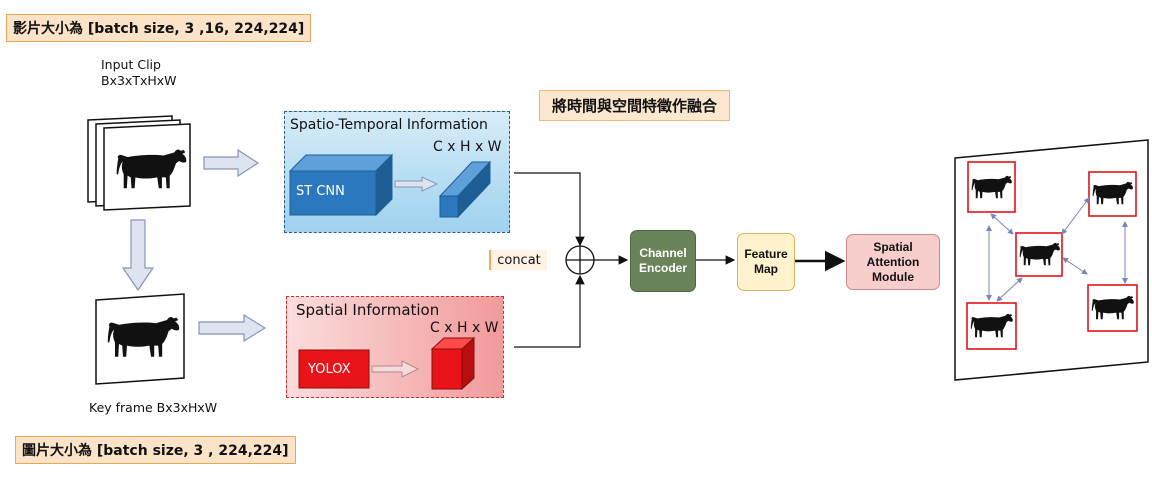 This screenshot has width=1152, height=477. What do you see at coordinates (320, 191) in the screenshot?
I see `st-cnn-label: ST CNN` at bounding box center [320, 191].